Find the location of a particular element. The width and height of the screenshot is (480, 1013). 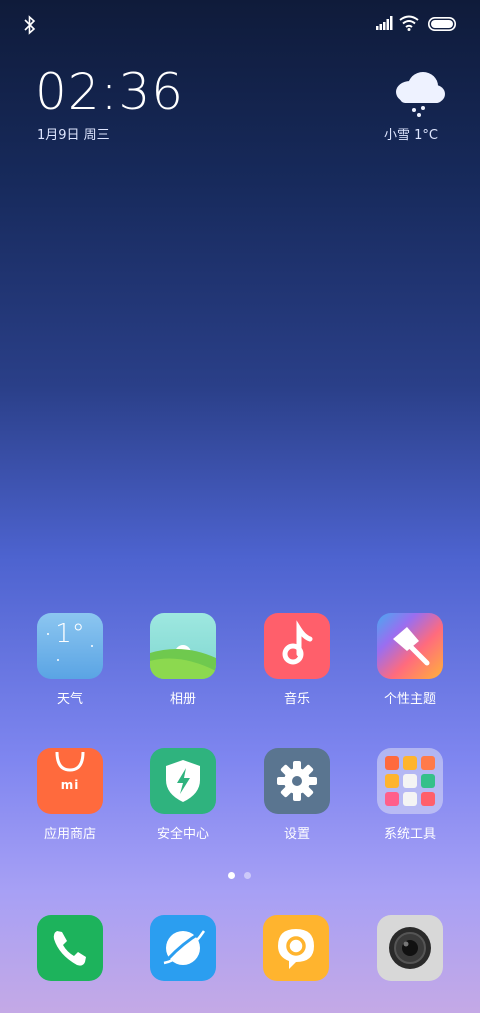

camera-icon is located at coordinates (410, 948).